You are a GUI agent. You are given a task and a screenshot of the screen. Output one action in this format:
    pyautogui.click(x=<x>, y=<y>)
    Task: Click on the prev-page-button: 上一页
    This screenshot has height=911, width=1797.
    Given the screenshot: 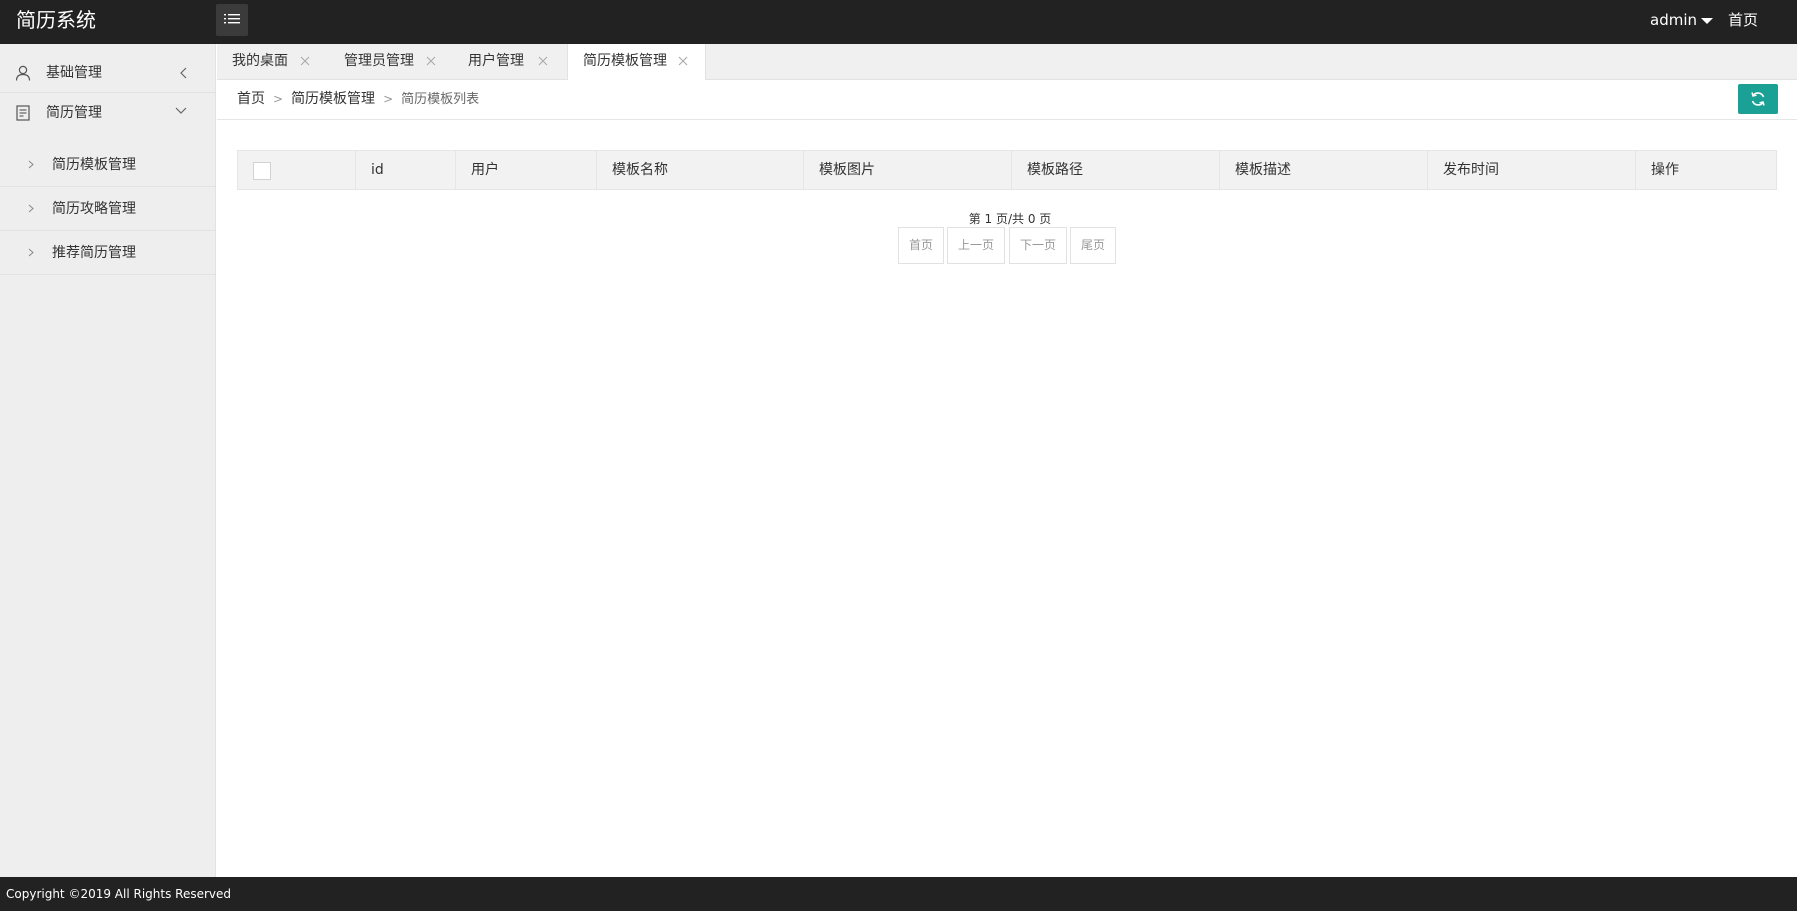 What is the action you would take?
    pyautogui.click(x=976, y=245)
    